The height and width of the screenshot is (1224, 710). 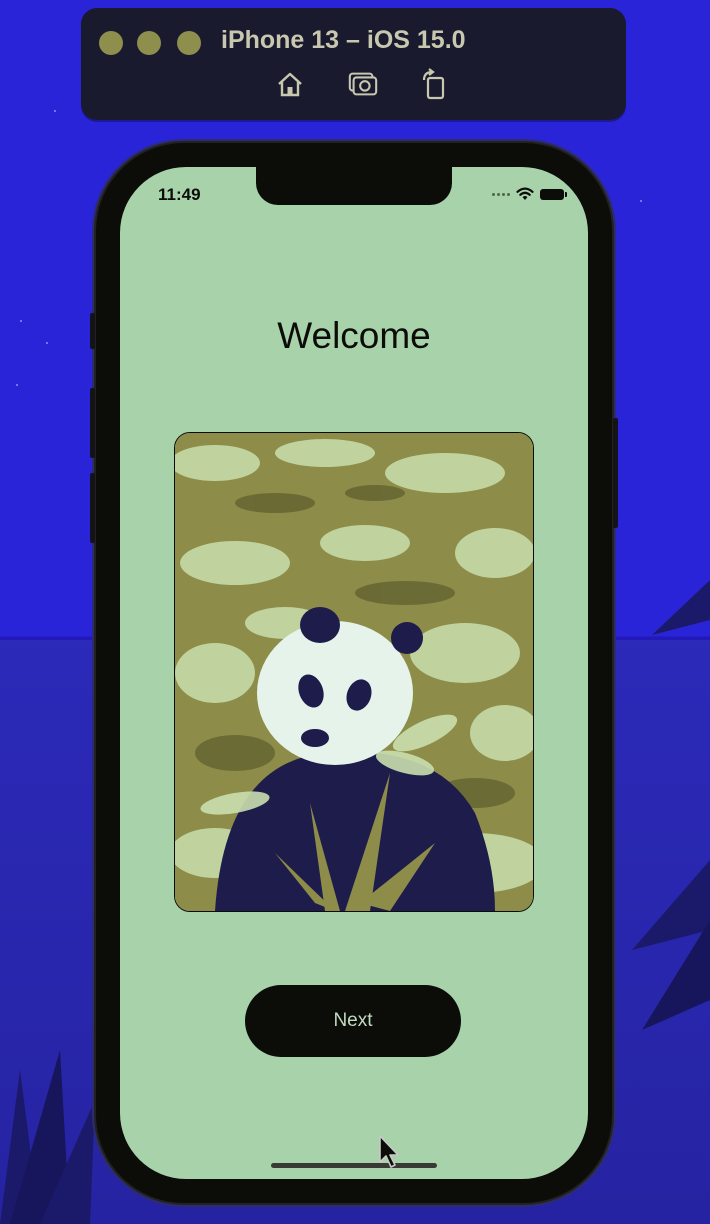 I want to click on notch, so click(x=354, y=186).